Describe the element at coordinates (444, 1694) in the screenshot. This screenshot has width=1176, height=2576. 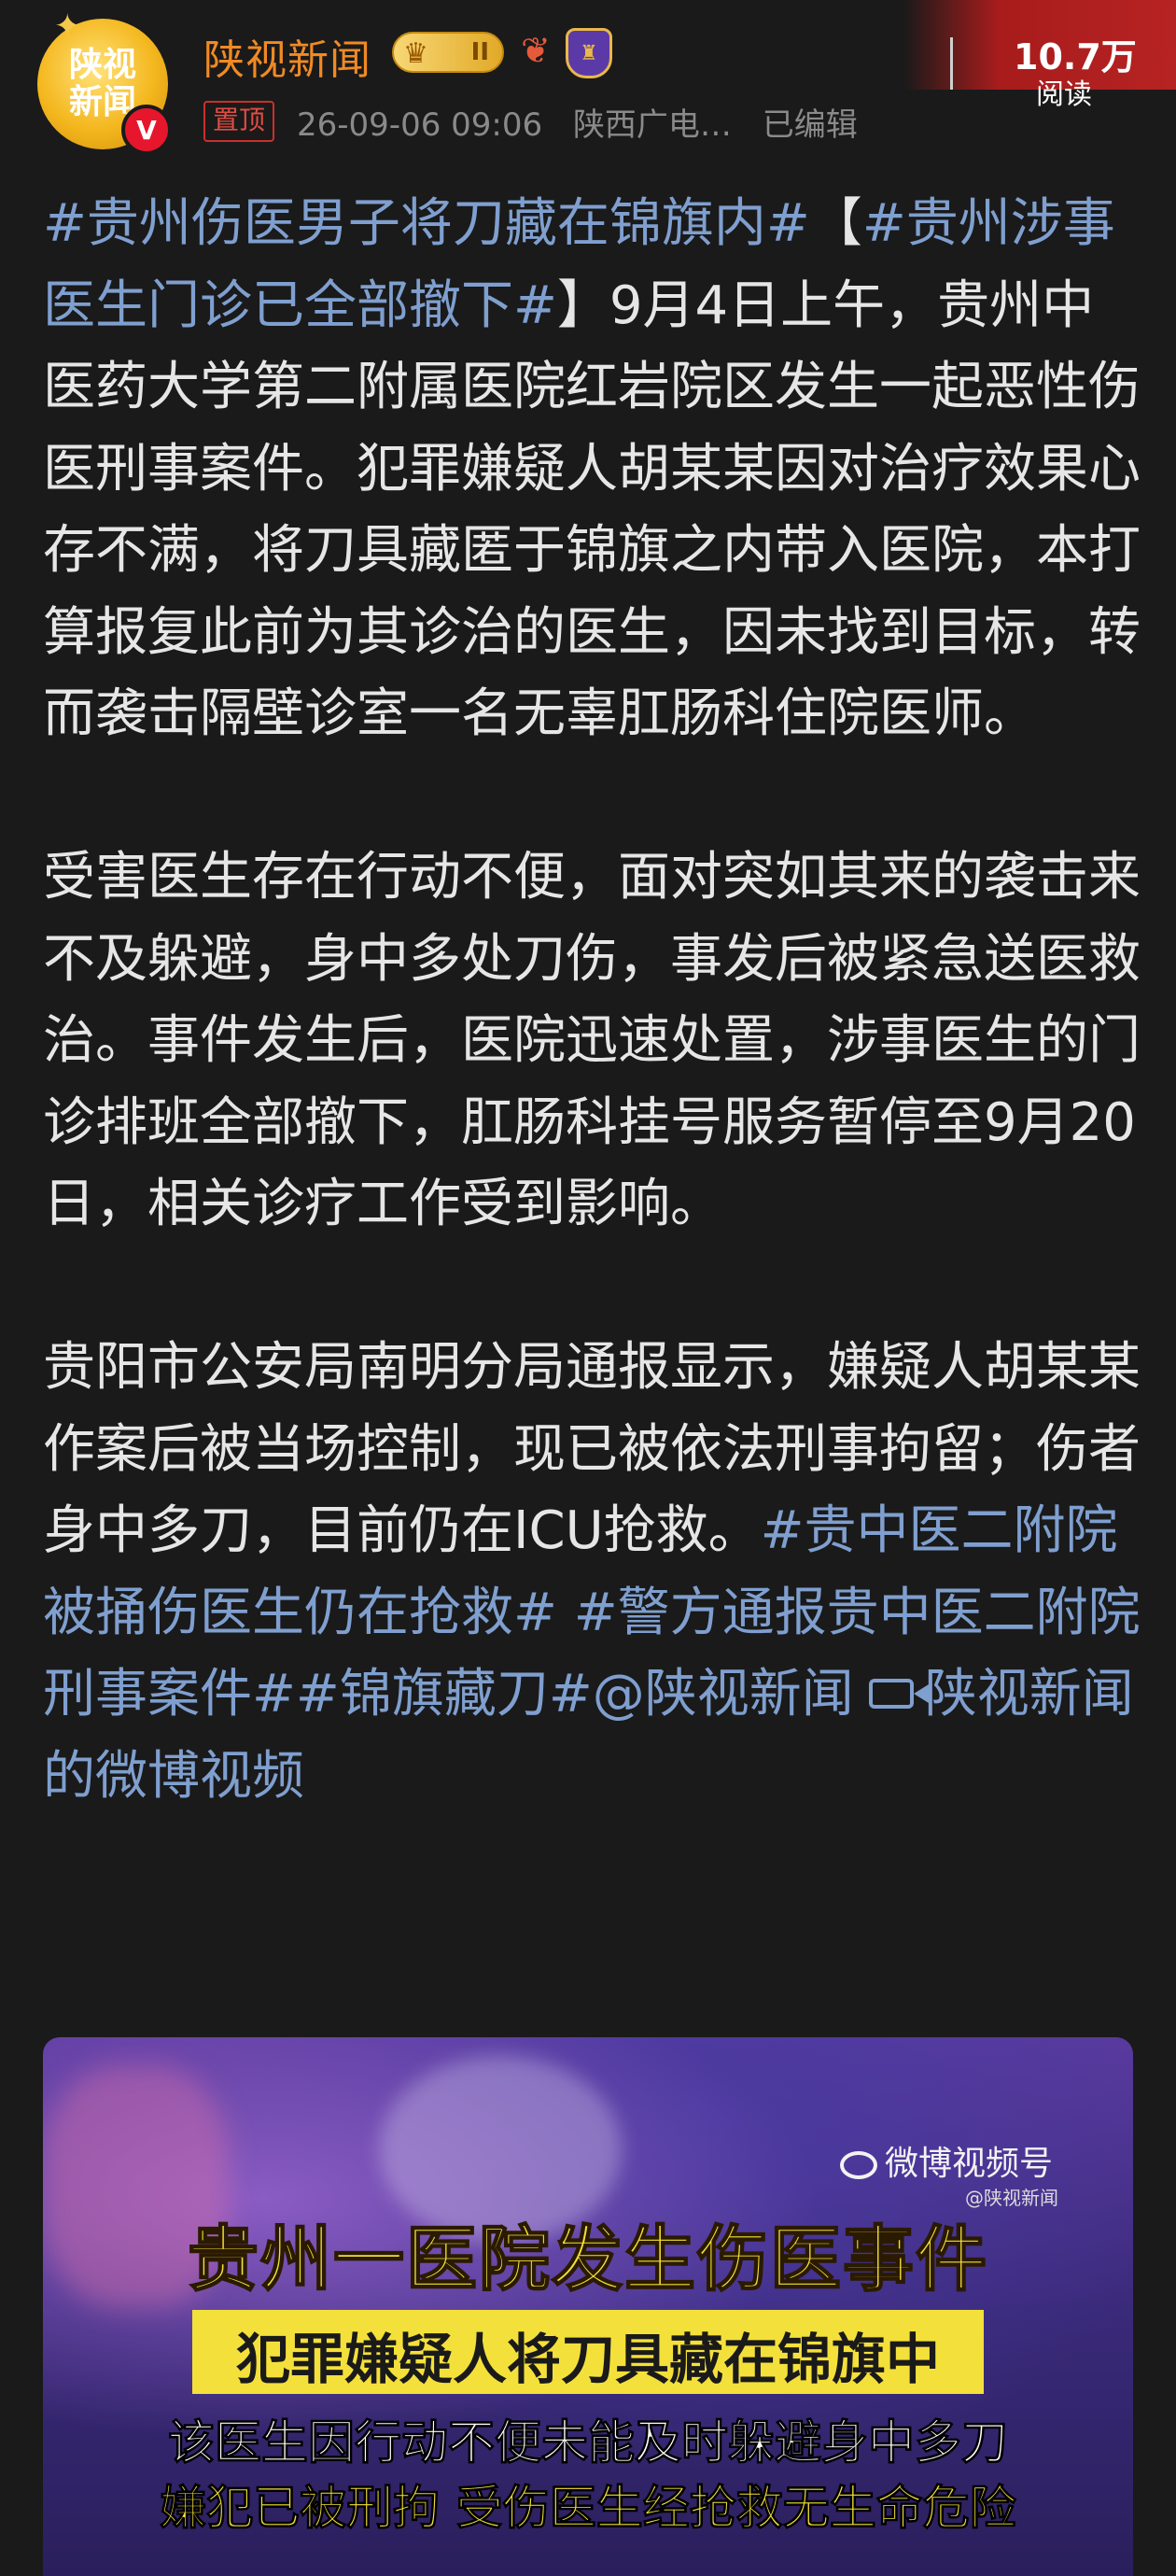
I see `hashtag-link: #锦旗藏刀#` at that location.